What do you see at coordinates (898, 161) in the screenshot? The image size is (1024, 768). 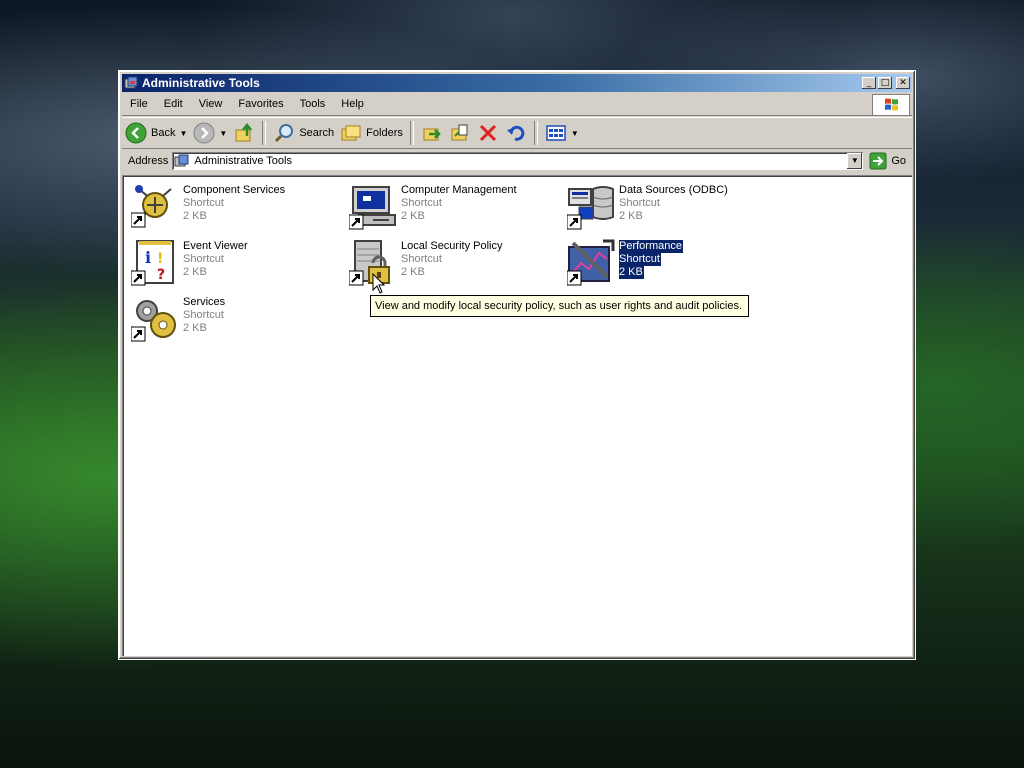 I see `go-label: Go` at bounding box center [898, 161].